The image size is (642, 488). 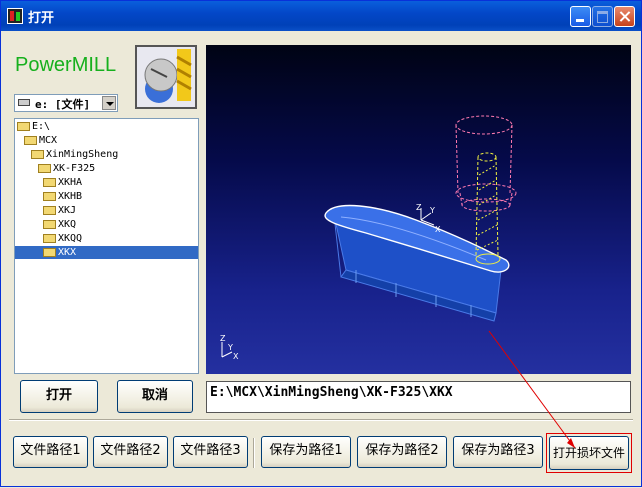 I want to click on triad-y-label: Y, so click(x=230, y=347).